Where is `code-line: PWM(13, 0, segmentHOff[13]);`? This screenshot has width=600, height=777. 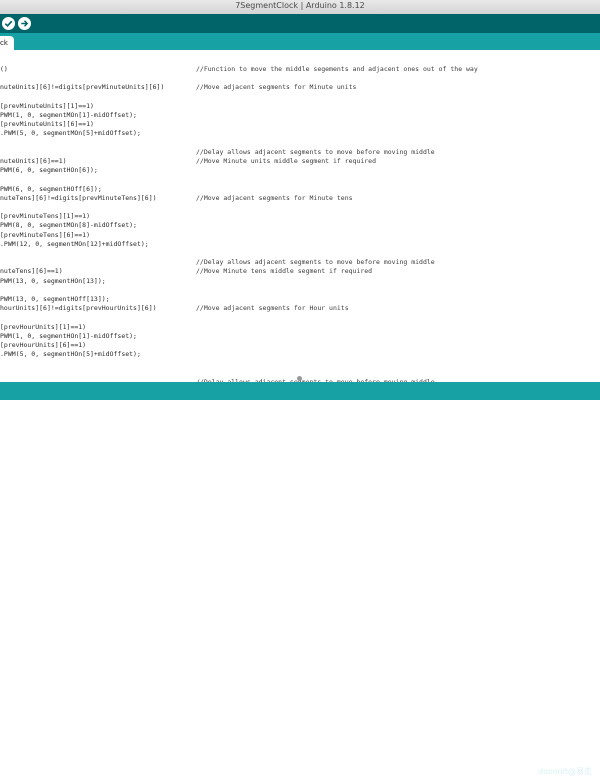
code-line: PWM(13, 0, segmentHOff[13]); is located at coordinates (300, 299).